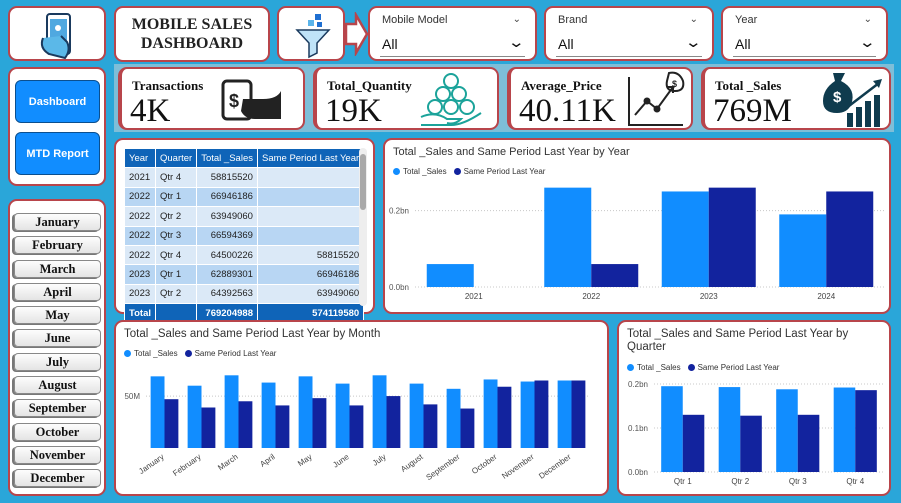 This screenshot has width=901, height=503. I want to click on table-cell: Qtr 4, so click(176, 255).